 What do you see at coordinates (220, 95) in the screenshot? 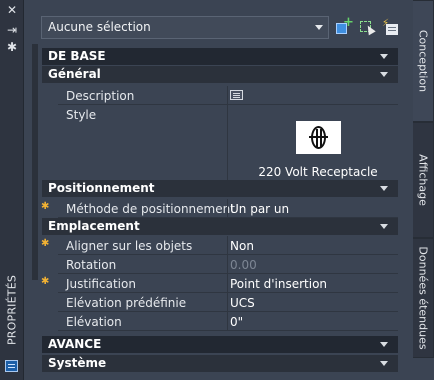
I see `property-row-description: Description` at bounding box center [220, 95].